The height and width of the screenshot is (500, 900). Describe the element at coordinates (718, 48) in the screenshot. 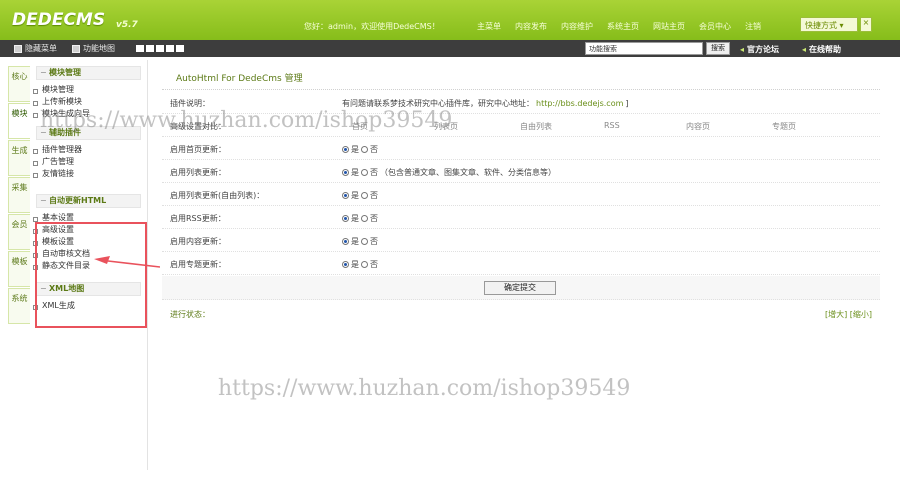

I see `search-button: 搜索` at that location.